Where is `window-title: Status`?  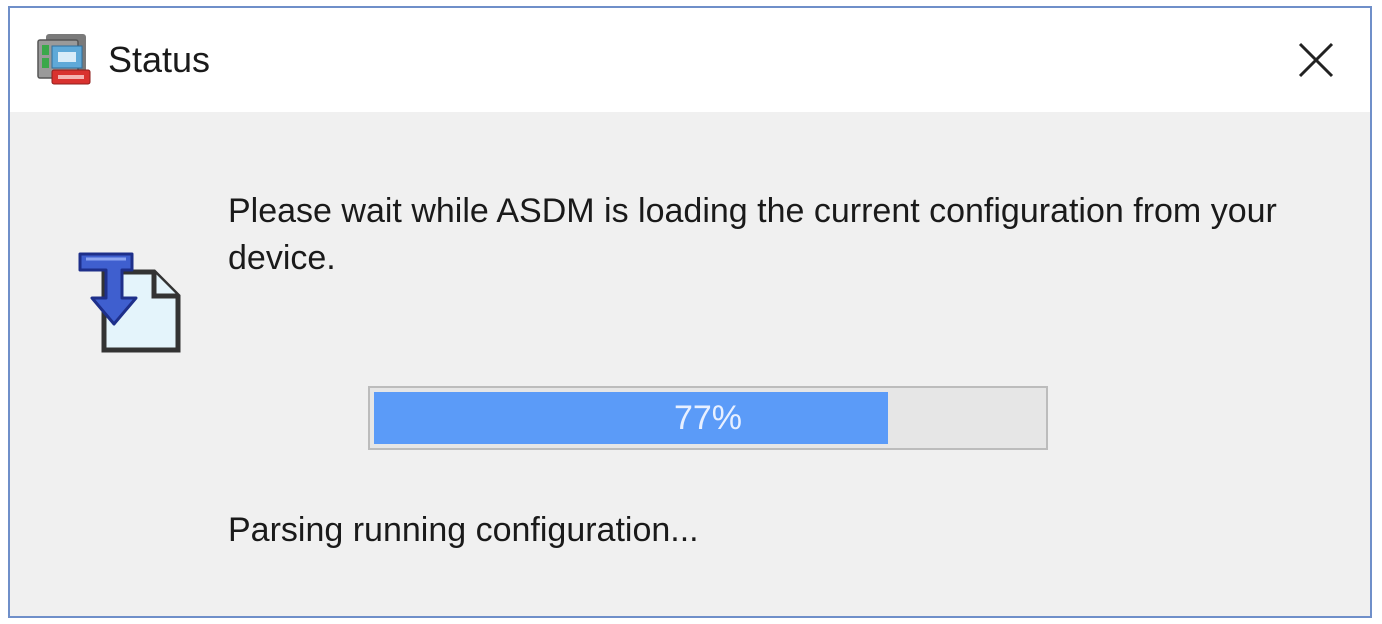 window-title: Status is located at coordinates (159, 59).